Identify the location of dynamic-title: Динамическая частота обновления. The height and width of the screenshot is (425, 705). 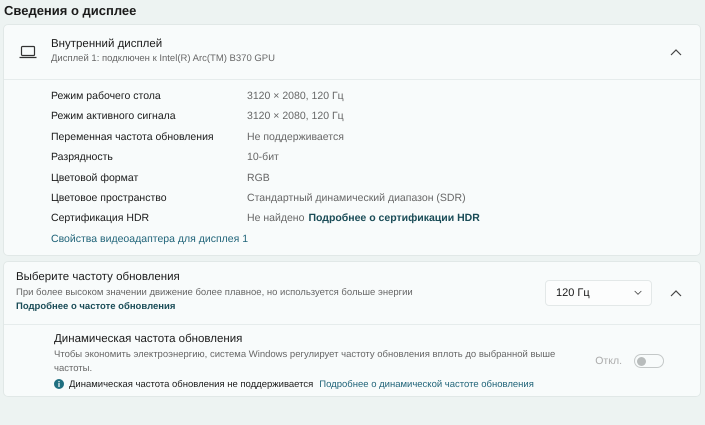
(149, 338).